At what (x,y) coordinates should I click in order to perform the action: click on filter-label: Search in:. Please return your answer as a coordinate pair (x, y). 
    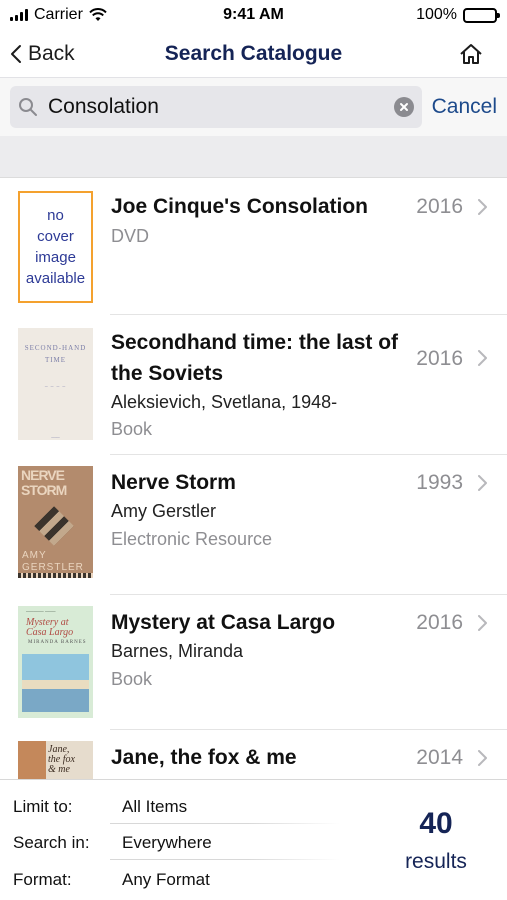
    Looking at the image, I should click on (51, 842).